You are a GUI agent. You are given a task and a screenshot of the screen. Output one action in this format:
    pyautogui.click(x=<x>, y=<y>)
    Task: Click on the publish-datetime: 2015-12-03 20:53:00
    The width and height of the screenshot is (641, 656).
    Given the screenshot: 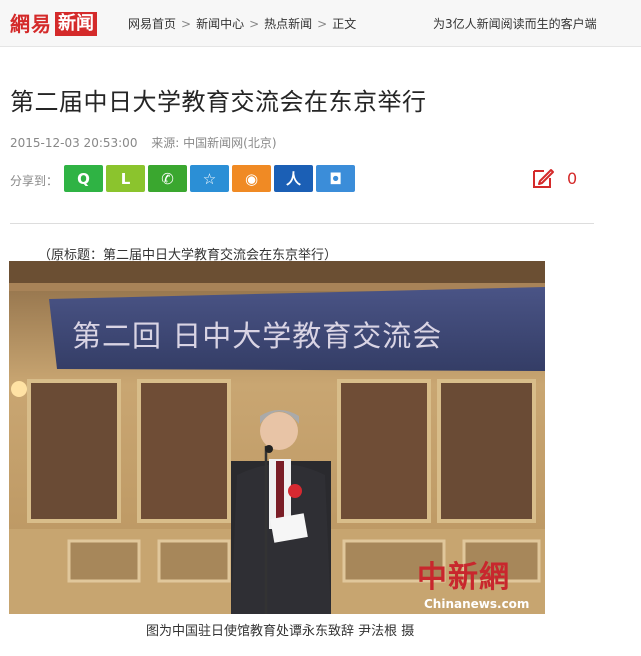 What is the action you would take?
    pyautogui.click(x=74, y=143)
    